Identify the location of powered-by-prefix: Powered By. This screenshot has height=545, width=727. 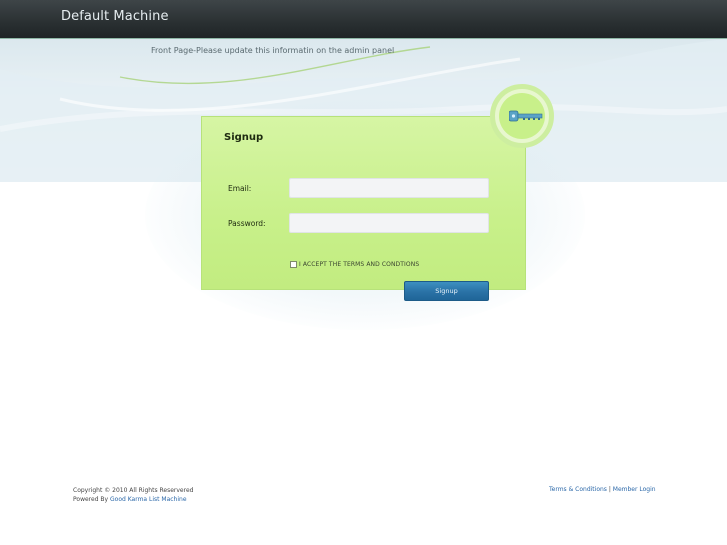
(91, 499).